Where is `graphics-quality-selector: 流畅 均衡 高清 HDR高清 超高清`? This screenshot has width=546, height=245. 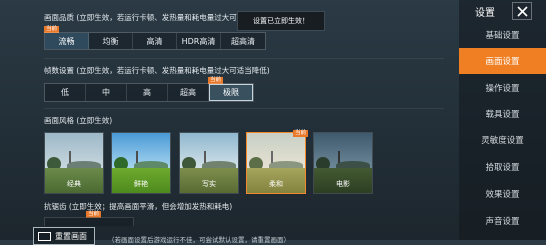
graphics-quality-selector: 流畅 均衡 高清 HDR高清 超高清 is located at coordinates (155, 41).